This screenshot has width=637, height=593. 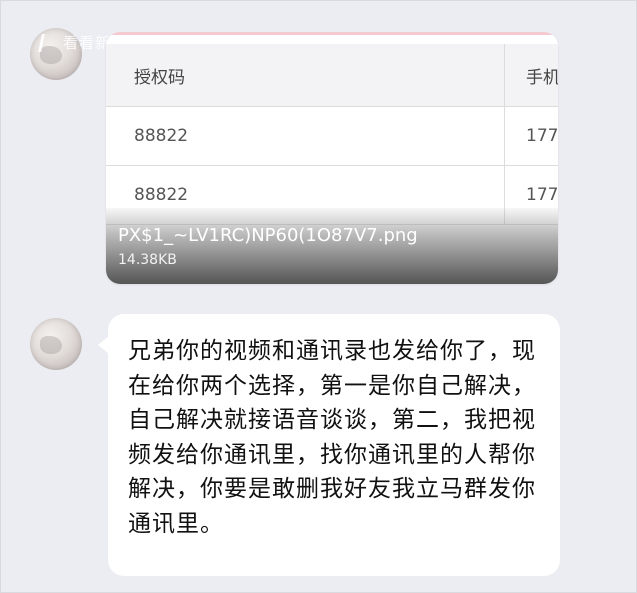 I want to click on sender-avatar, so click(x=56, y=344).